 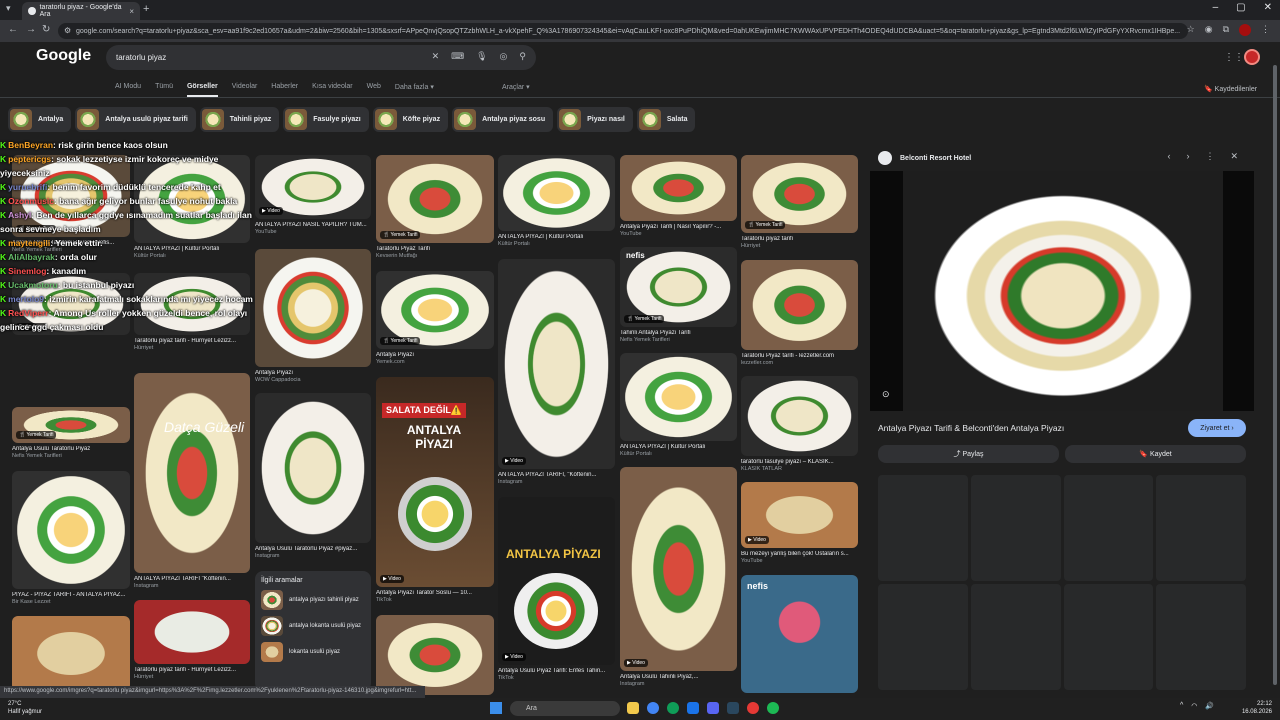 I want to click on chrome-icon, so click(x=653, y=708).